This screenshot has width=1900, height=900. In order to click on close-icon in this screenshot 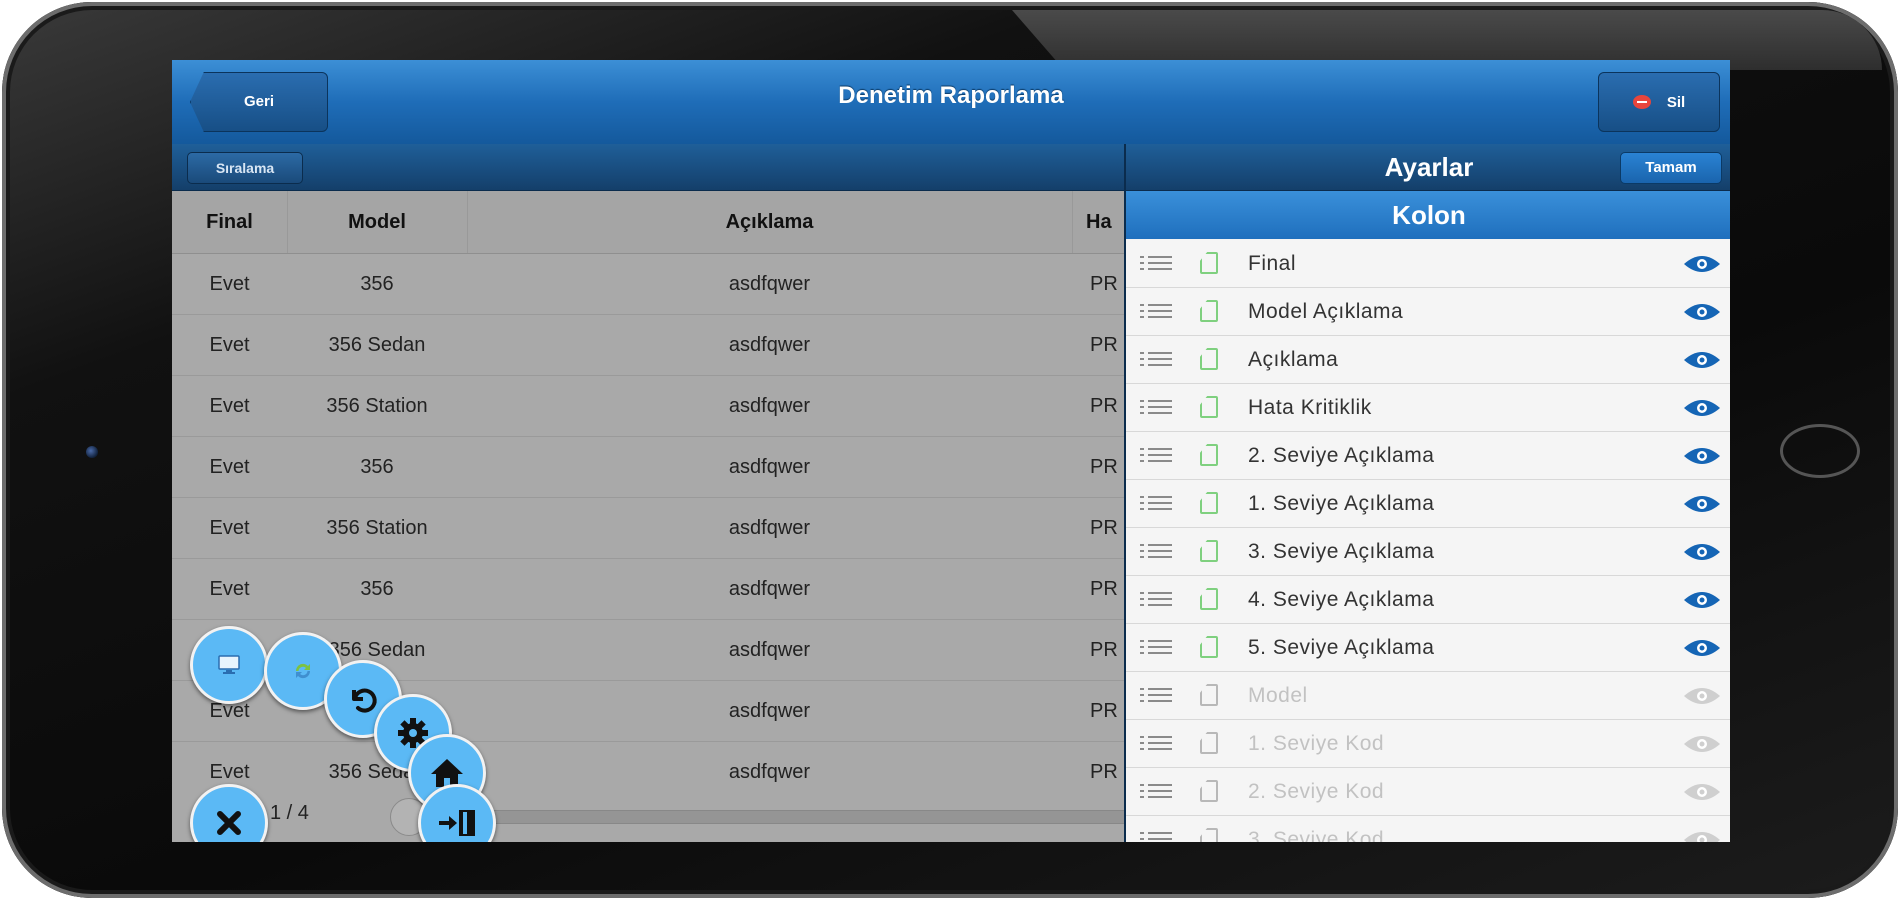, I will do `click(229, 823)`.